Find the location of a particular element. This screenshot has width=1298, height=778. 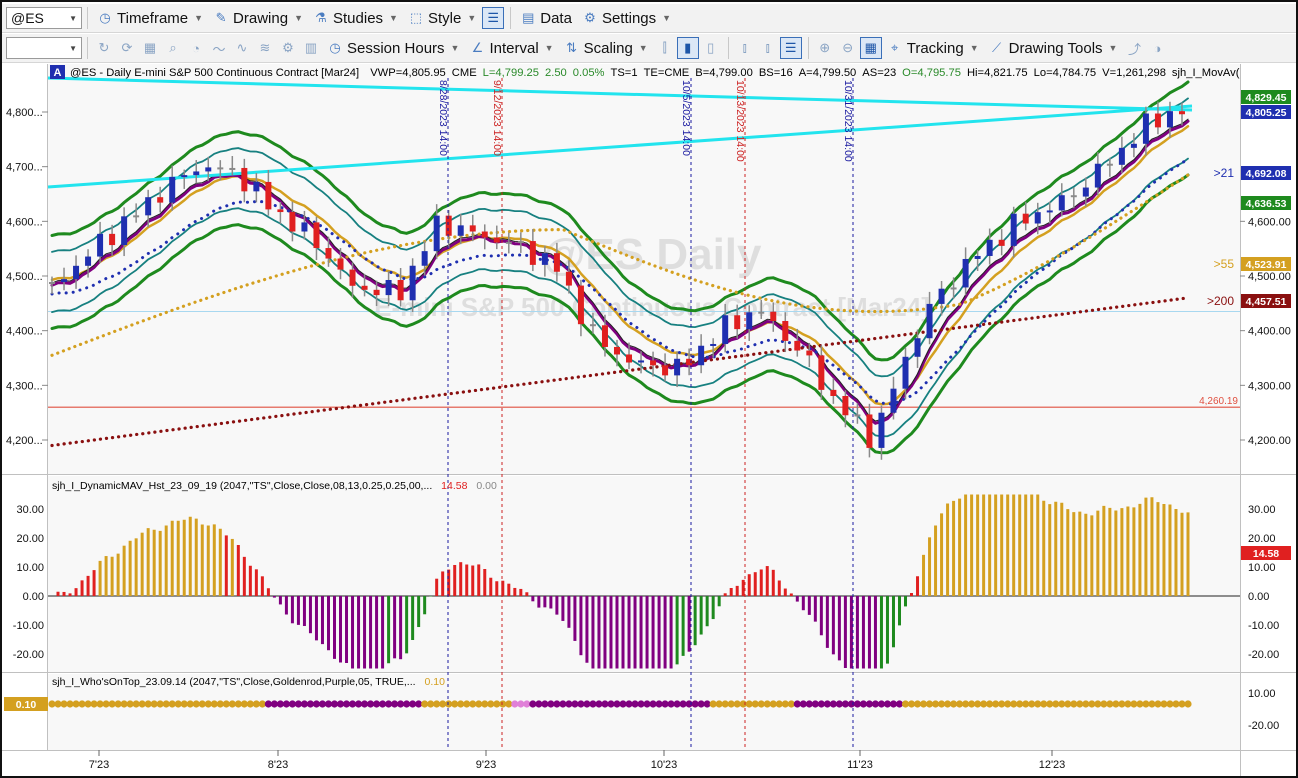

timeframe-menu: ◷ Timeframe ▼ is located at coordinates (150, 18).